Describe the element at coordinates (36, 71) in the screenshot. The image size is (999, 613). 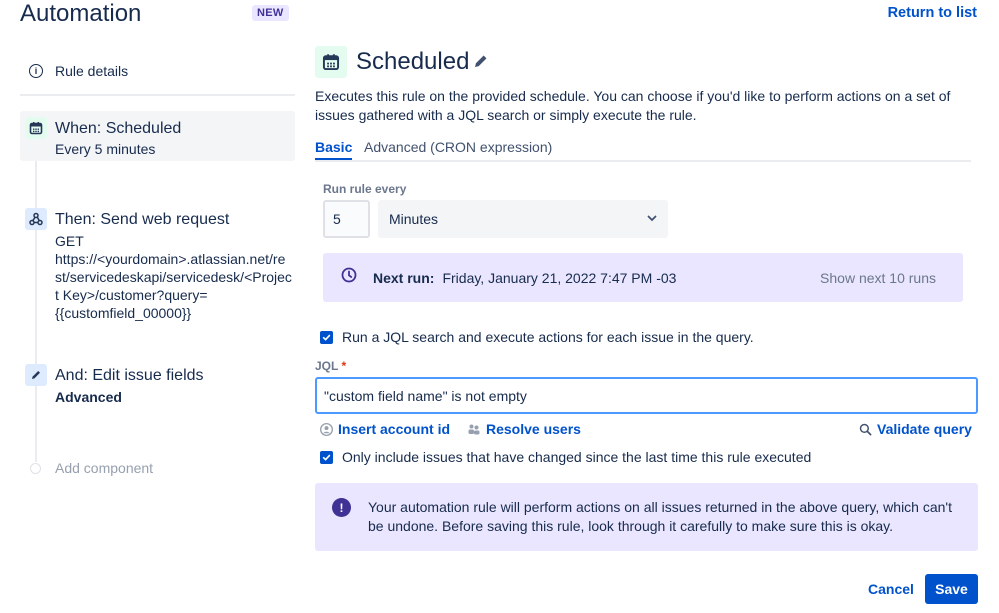
I see `info-icon: i` at that location.